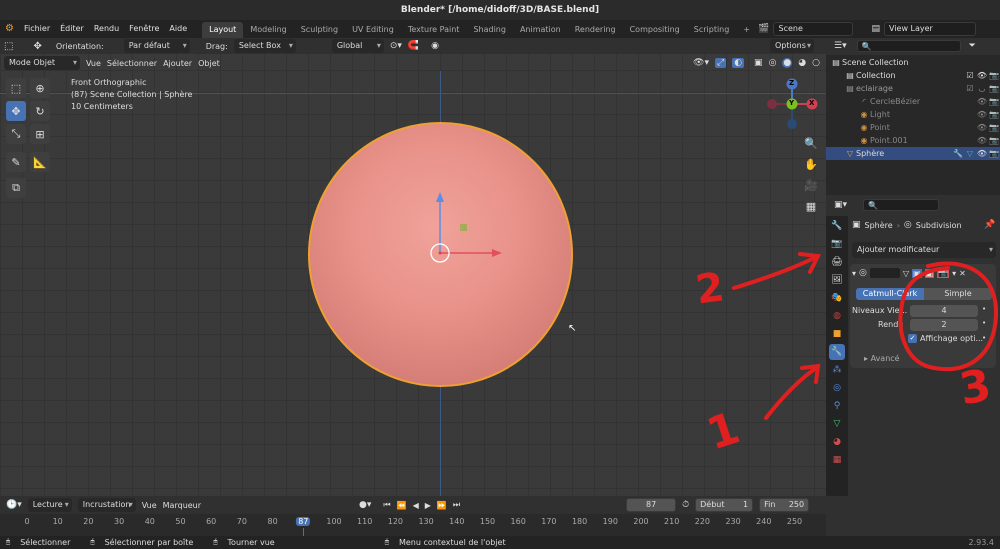  What do you see at coordinates (651, 505) in the screenshot?
I see `current-frame-field: 87` at bounding box center [651, 505].